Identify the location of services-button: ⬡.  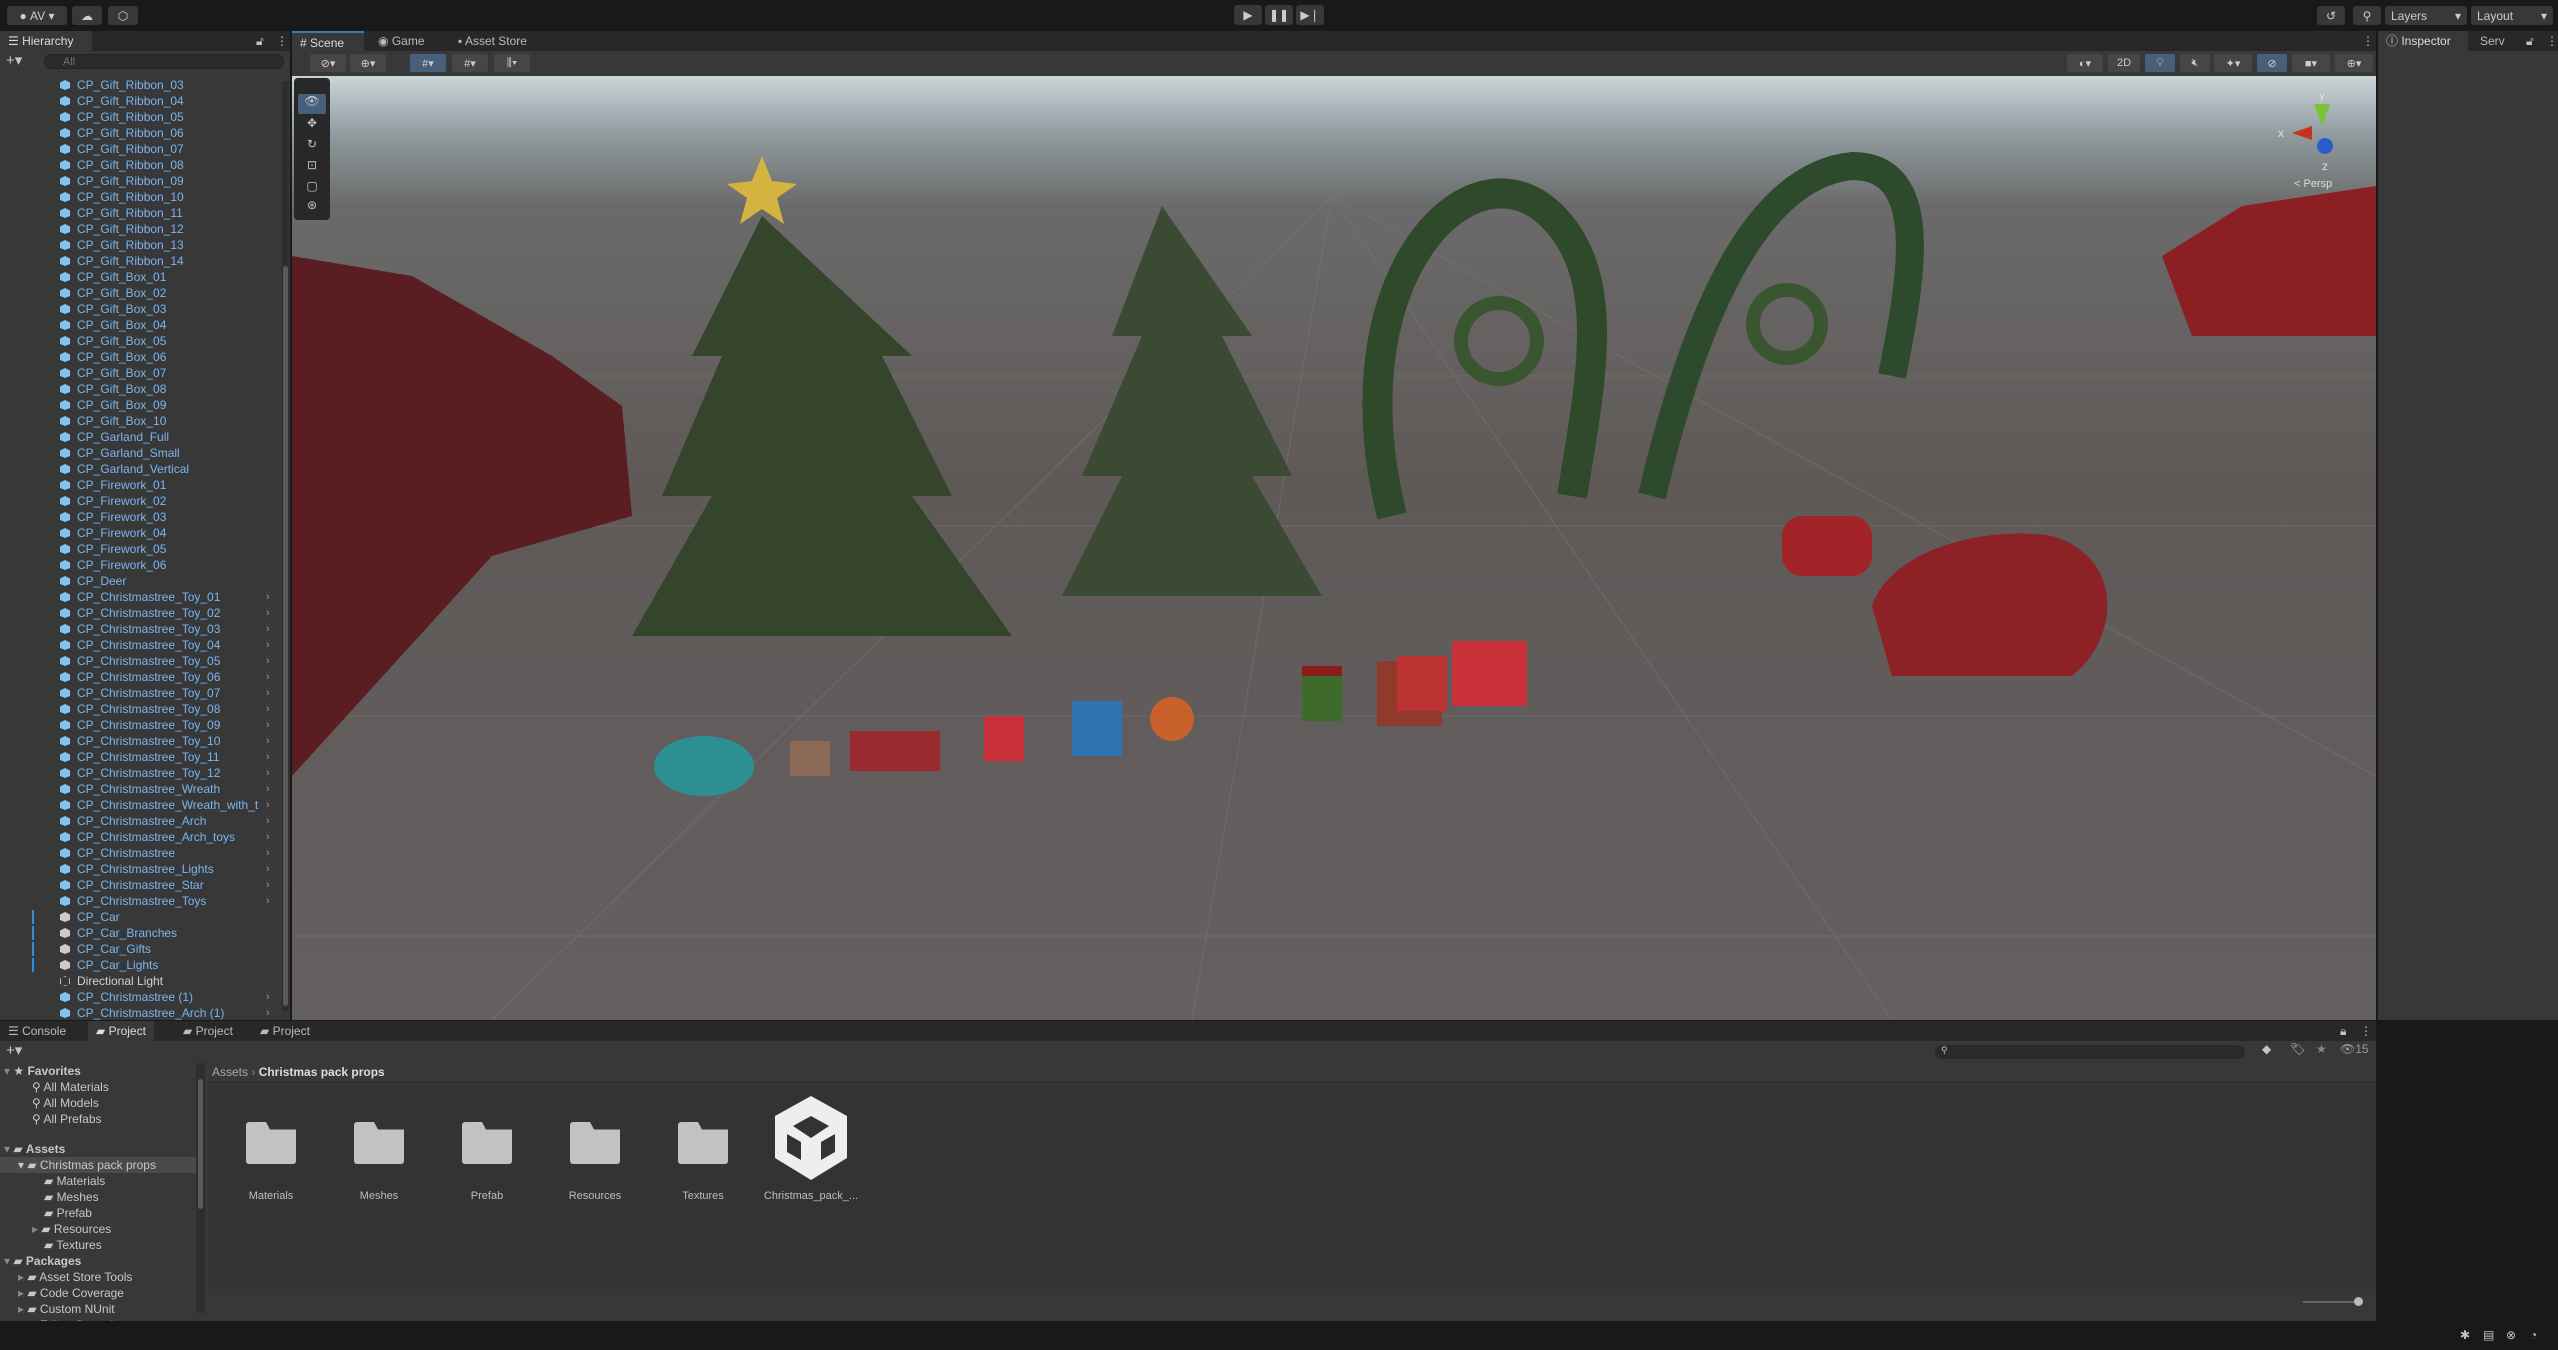
(123, 15).